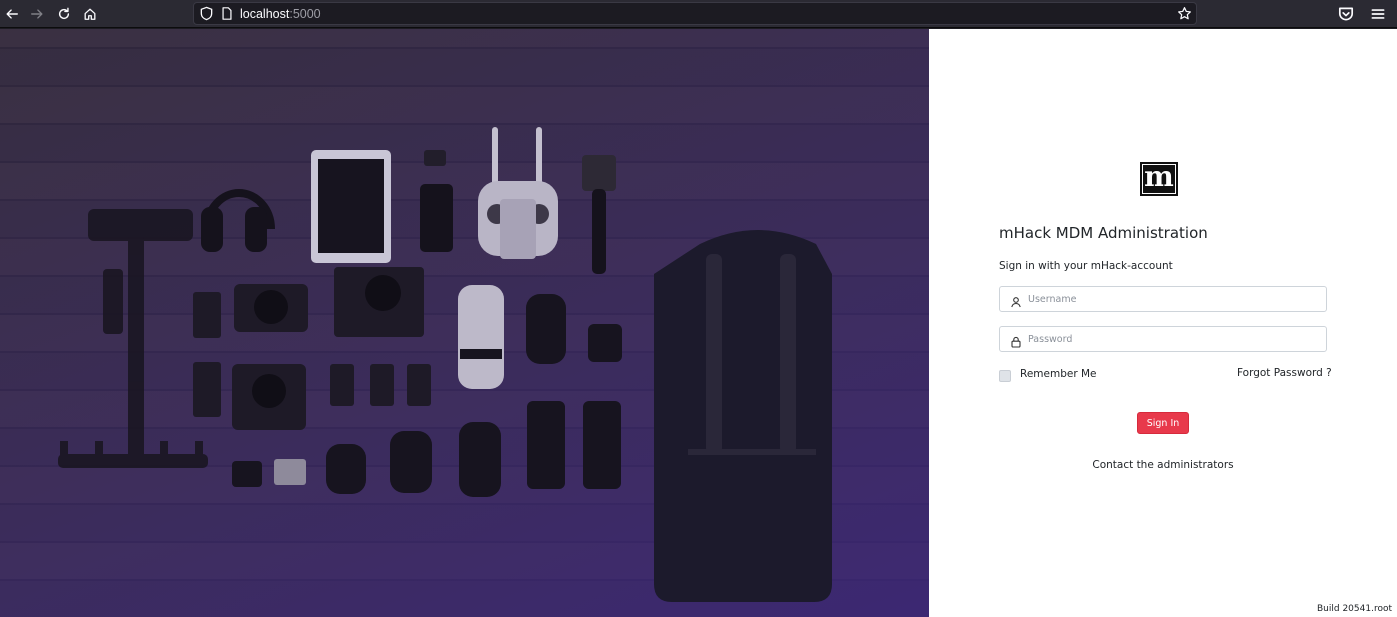 The height and width of the screenshot is (617, 1397). Describe the element at coordinates (1086, 266) in the screenshot. I see `login-subtitle: Sign in with your mHack-account` at that location.